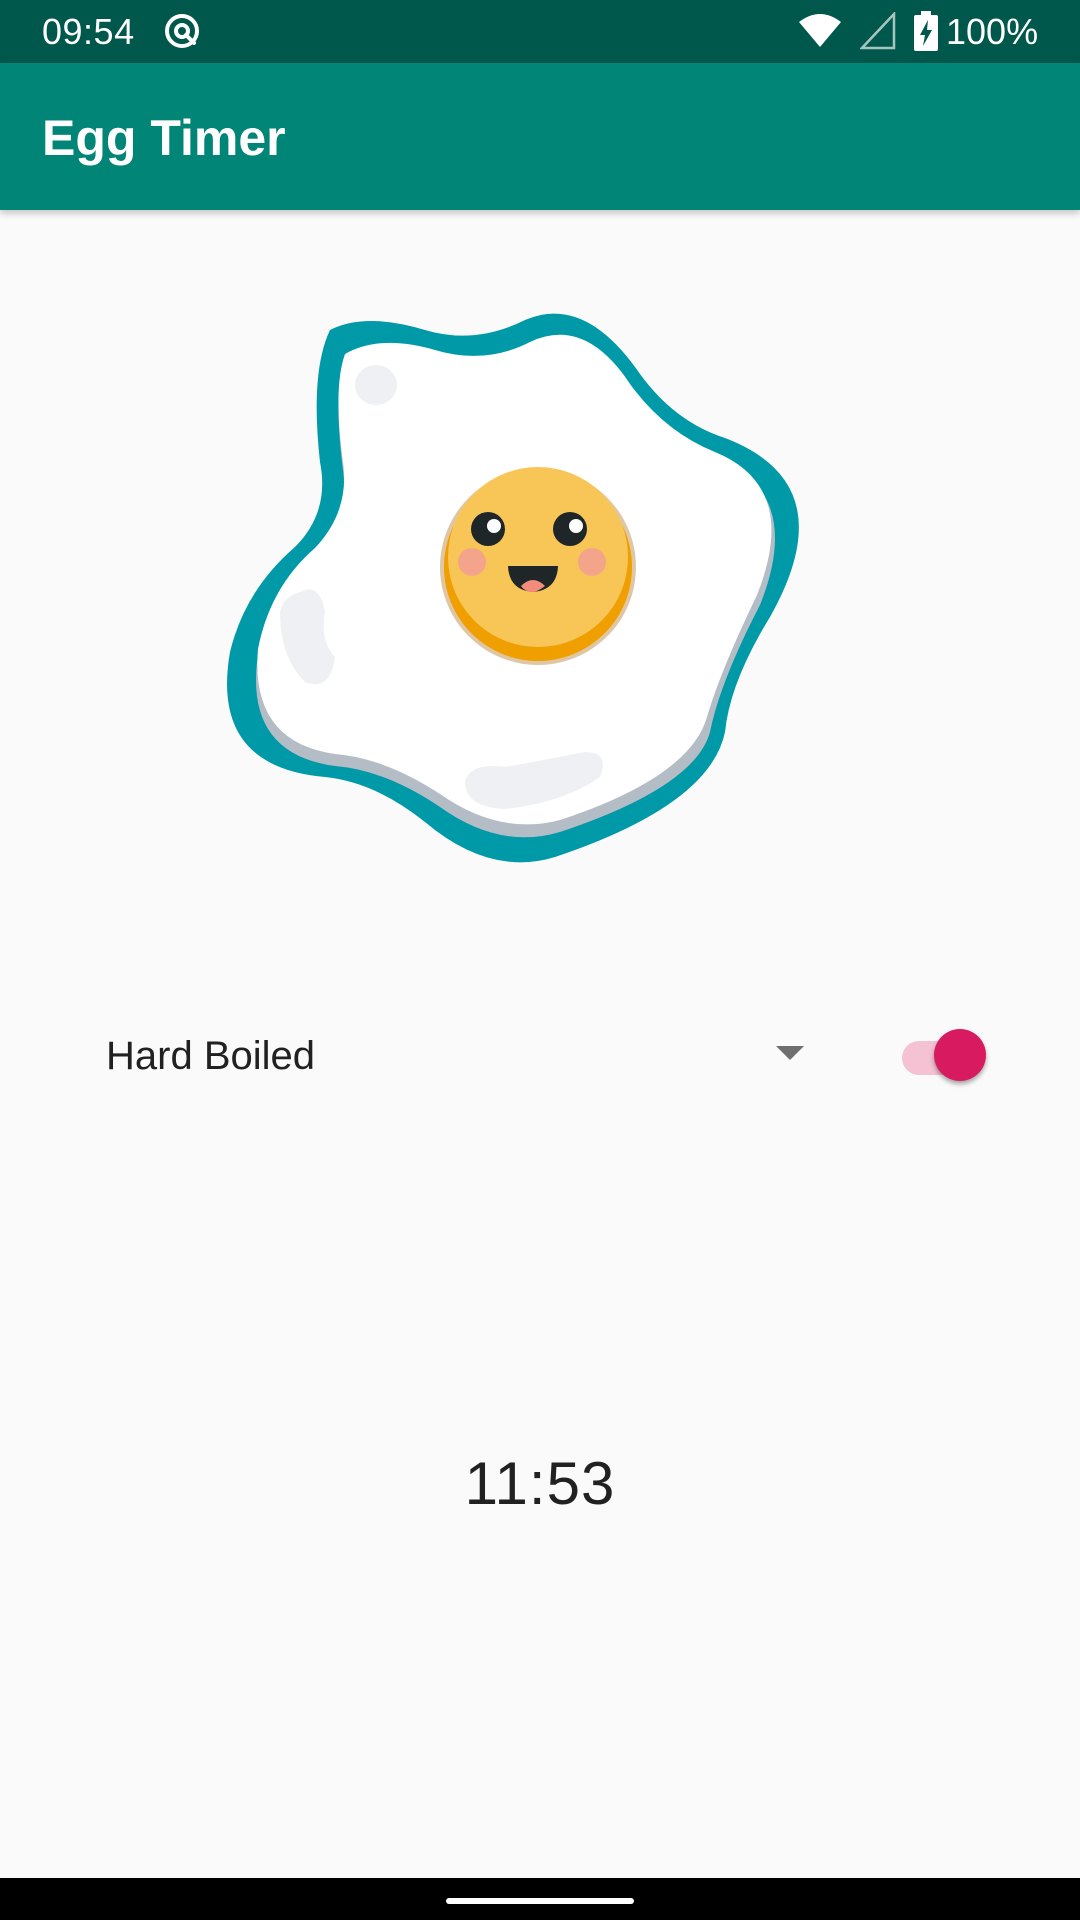 This screenshot has width=1080, height=1920. Describe the element at coordinates (164, 138) in the screenshot. I see `app-title: Egg Timer` at that location.